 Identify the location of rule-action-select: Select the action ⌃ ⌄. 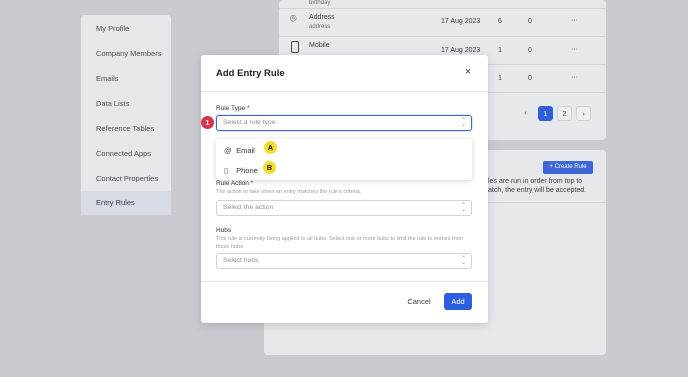
(344, 208).